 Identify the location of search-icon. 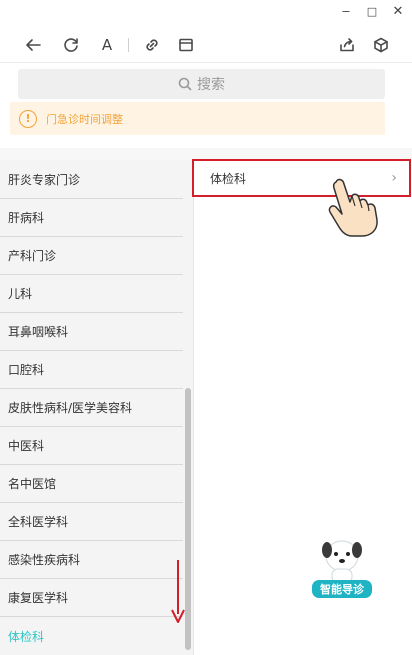
(185, 84).